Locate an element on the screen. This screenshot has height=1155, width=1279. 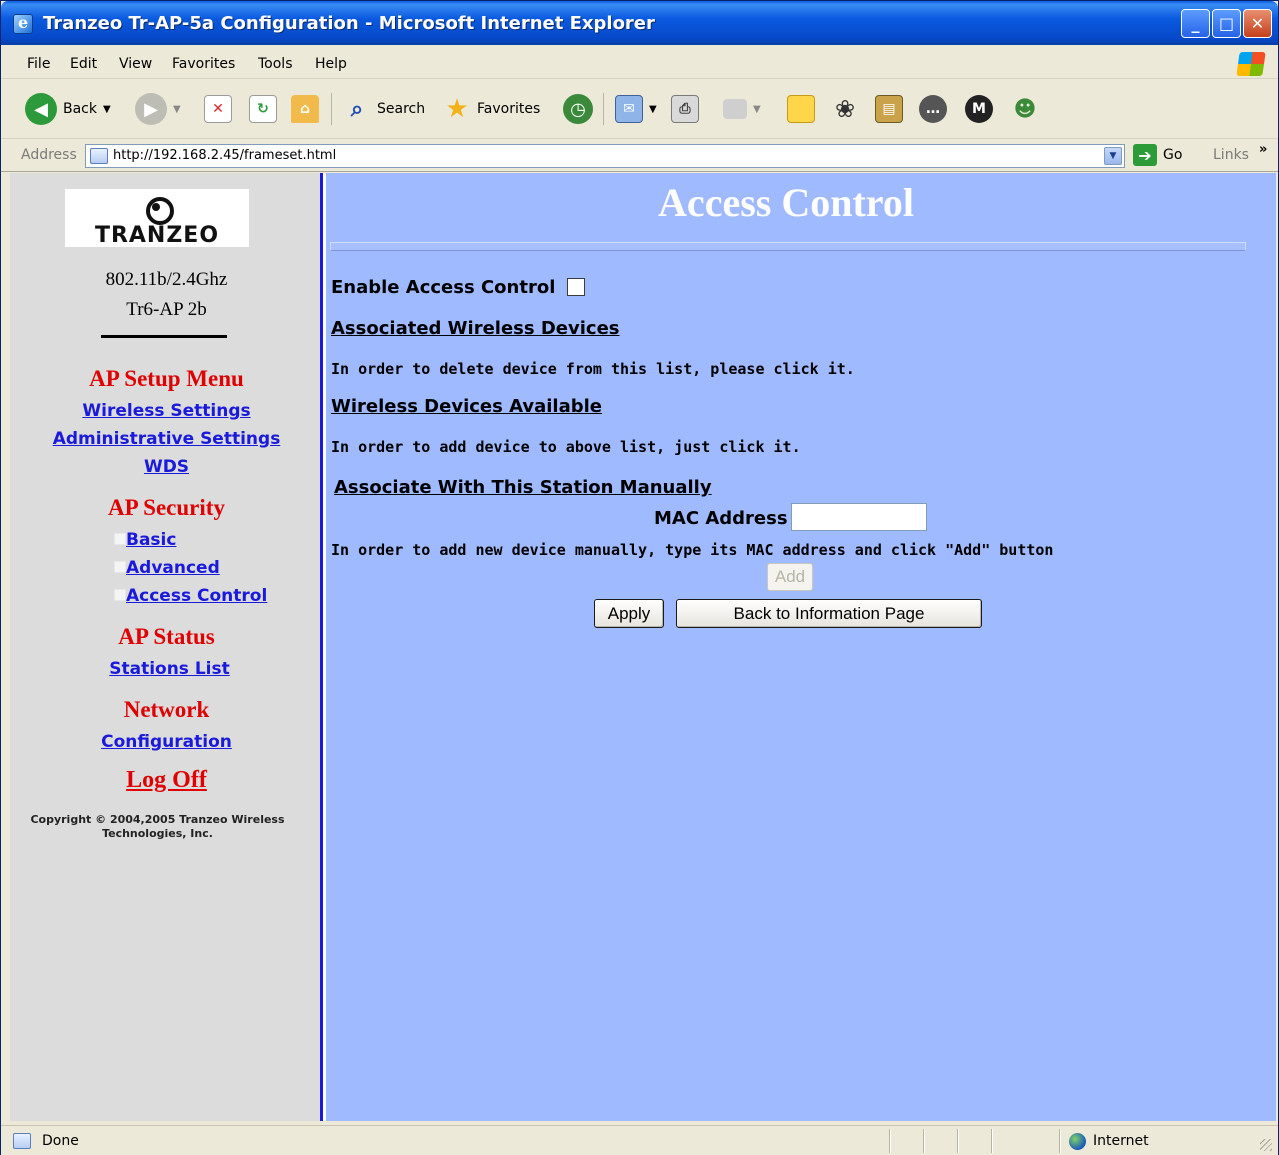
sidebar-item-basic: Basic is located at coordinates (151, 540).